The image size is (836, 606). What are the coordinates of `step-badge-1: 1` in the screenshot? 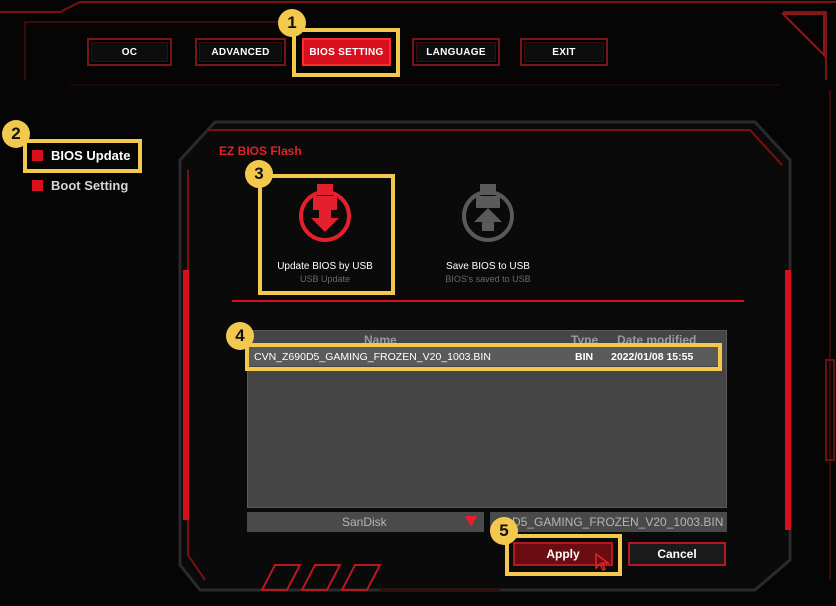 It's located at (292, 23).